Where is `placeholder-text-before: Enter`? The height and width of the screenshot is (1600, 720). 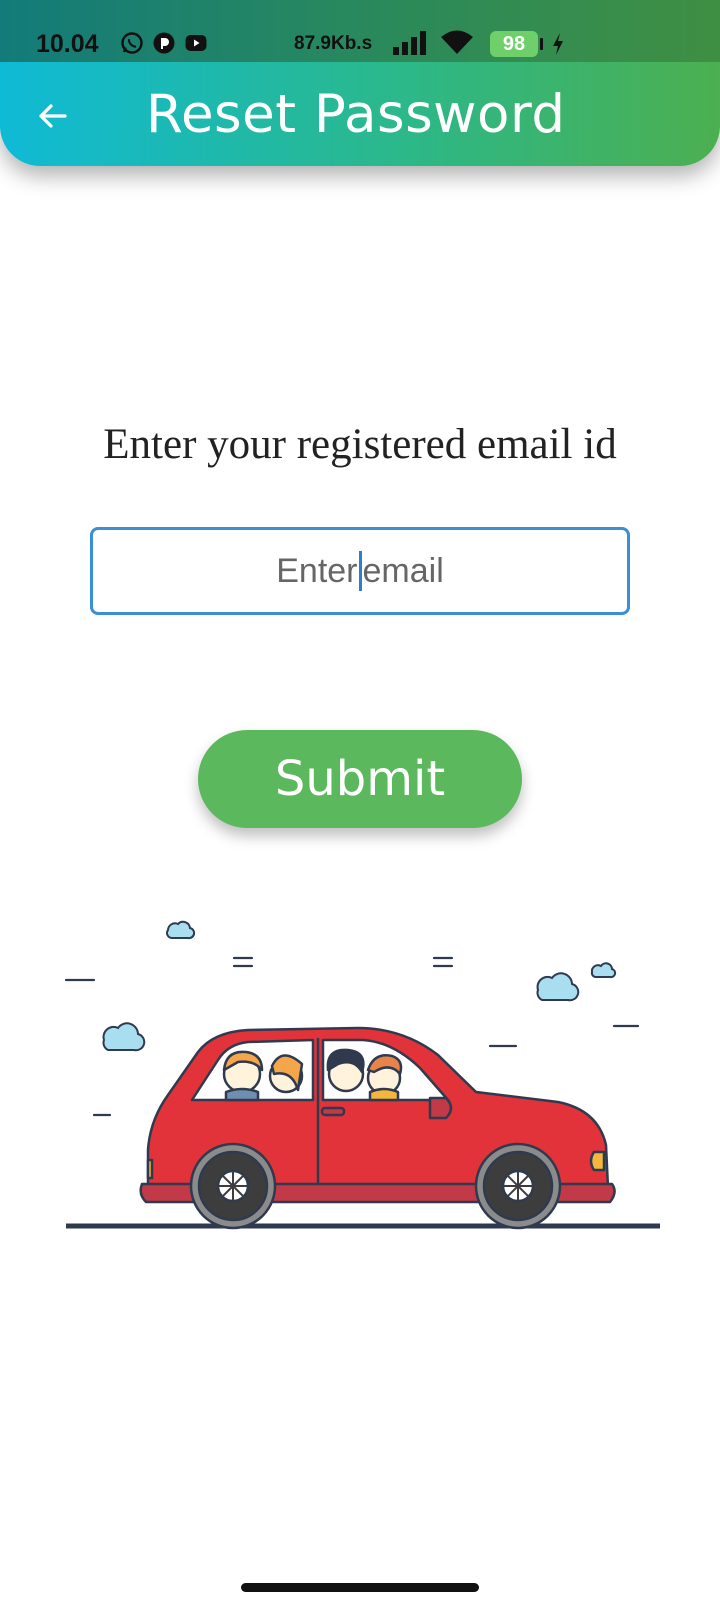 placeholder-text-before: Enter is located at coordinates (317, 570).